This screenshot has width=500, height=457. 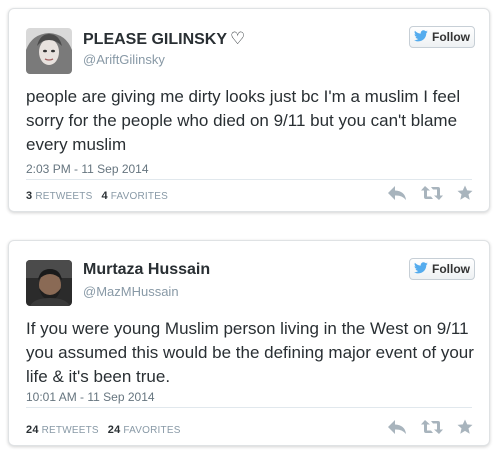 What do you see at coordinates (90, 397) in the screenshot?
I see `tweet-timestamp: 10:01 AM - 11 Sep 2014` at bounding box center [90, 397].